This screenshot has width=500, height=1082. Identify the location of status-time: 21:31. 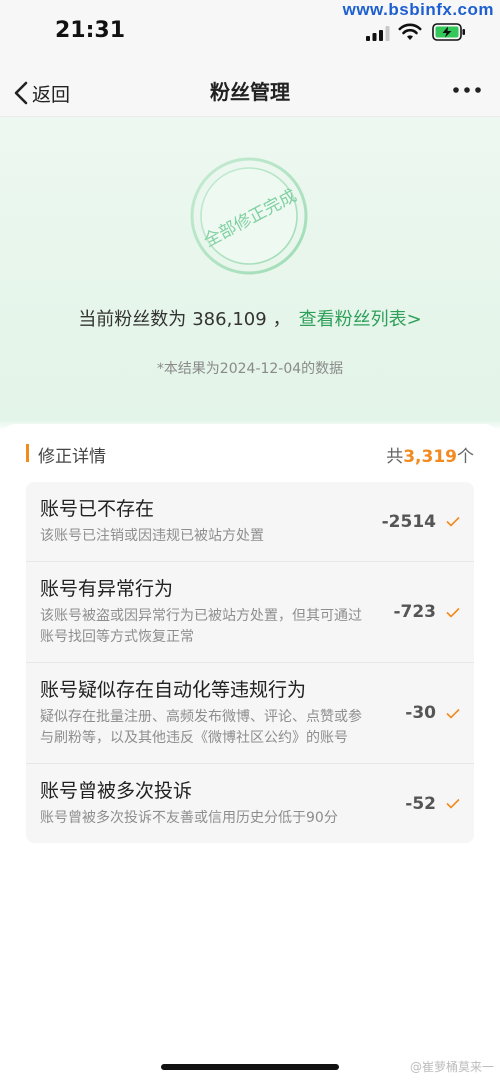
(90, 30).